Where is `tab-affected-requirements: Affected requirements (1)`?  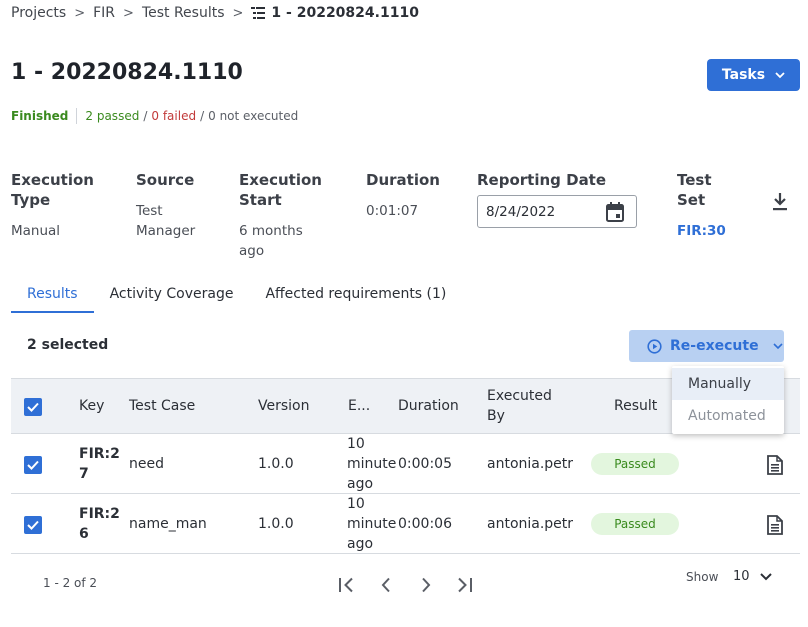
tab-affected-requirements: Affected requirements (1) is located at coordinates (355, 298).